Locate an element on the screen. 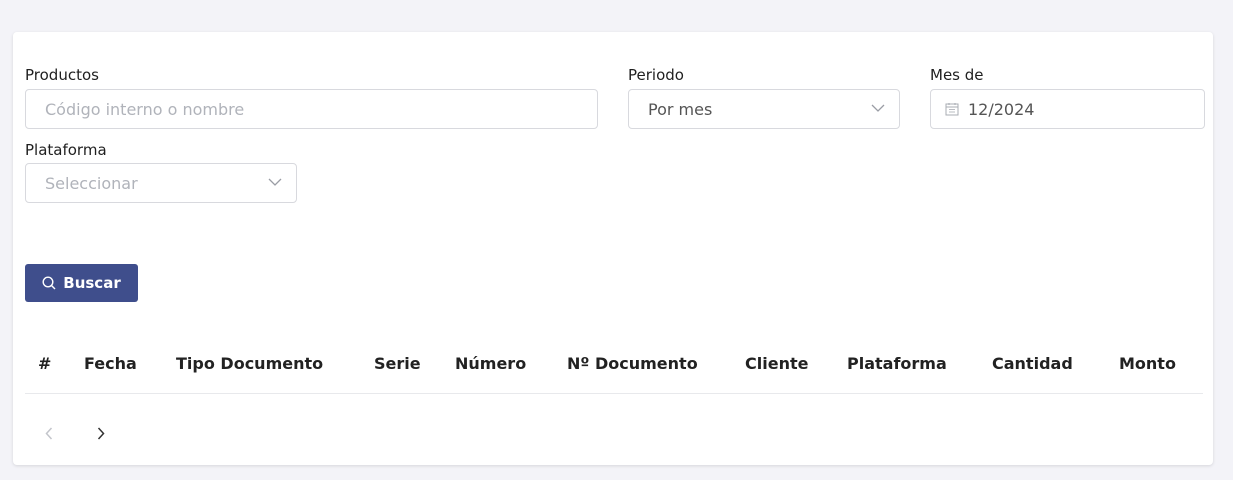 This screenshot has height=480, width=1233. pagination-prev-button is located at coordinates (49, 433).